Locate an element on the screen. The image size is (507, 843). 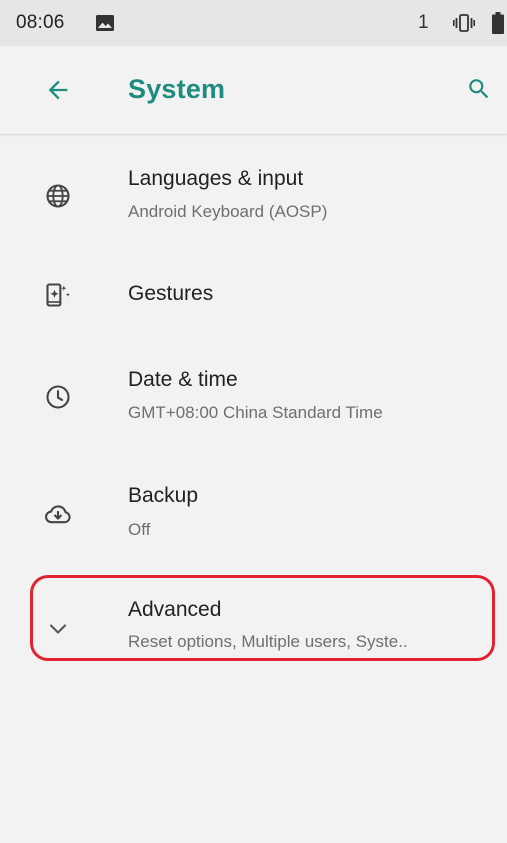
battery-icon is located at coordinates (498, 23).